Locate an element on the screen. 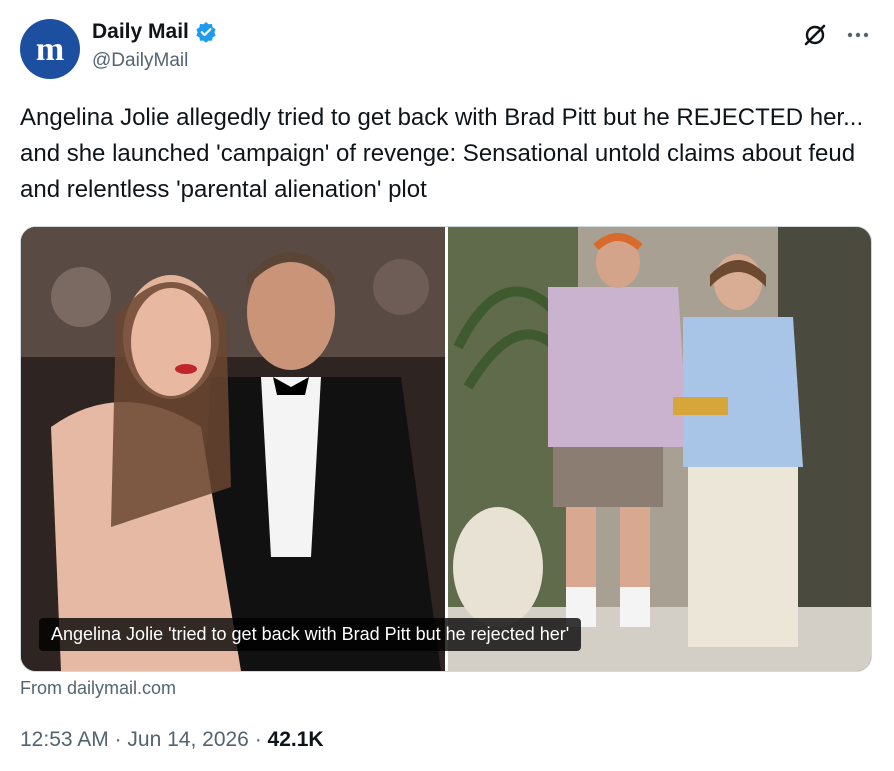 The height and width of the screenshot is (771, 894). tweet-meta: 12:53 AM · Jun 14, 2026 · 42.1K is located at coordinates (172, 740).